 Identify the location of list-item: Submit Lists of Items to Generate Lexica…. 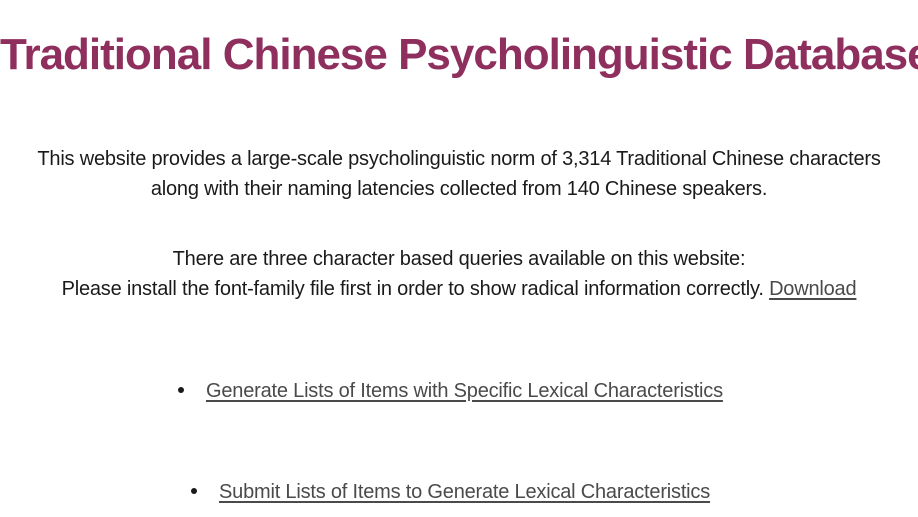
(450, 492).